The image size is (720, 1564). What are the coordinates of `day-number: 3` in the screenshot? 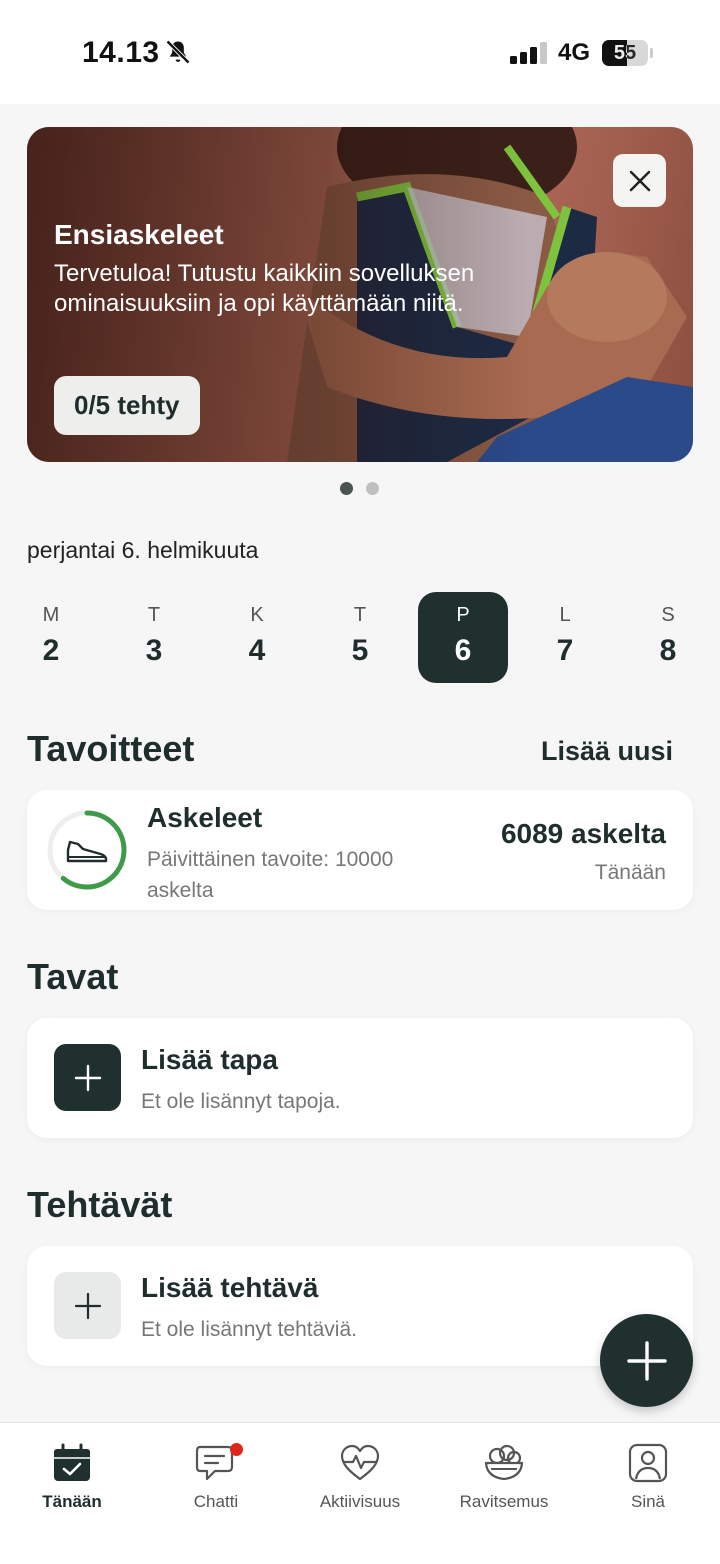 It's located at (154, 650).